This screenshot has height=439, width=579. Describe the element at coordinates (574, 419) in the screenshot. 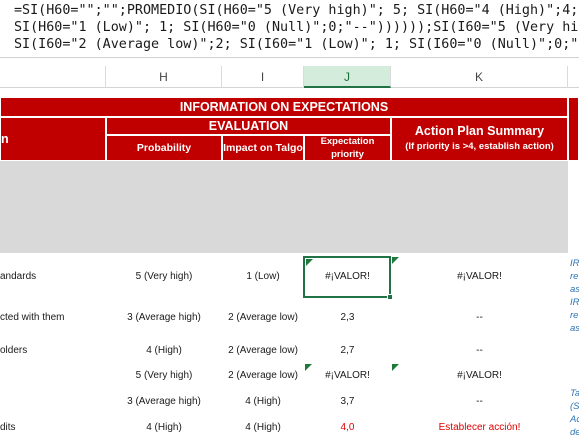

I see `side-text-9: Ac` at that location.